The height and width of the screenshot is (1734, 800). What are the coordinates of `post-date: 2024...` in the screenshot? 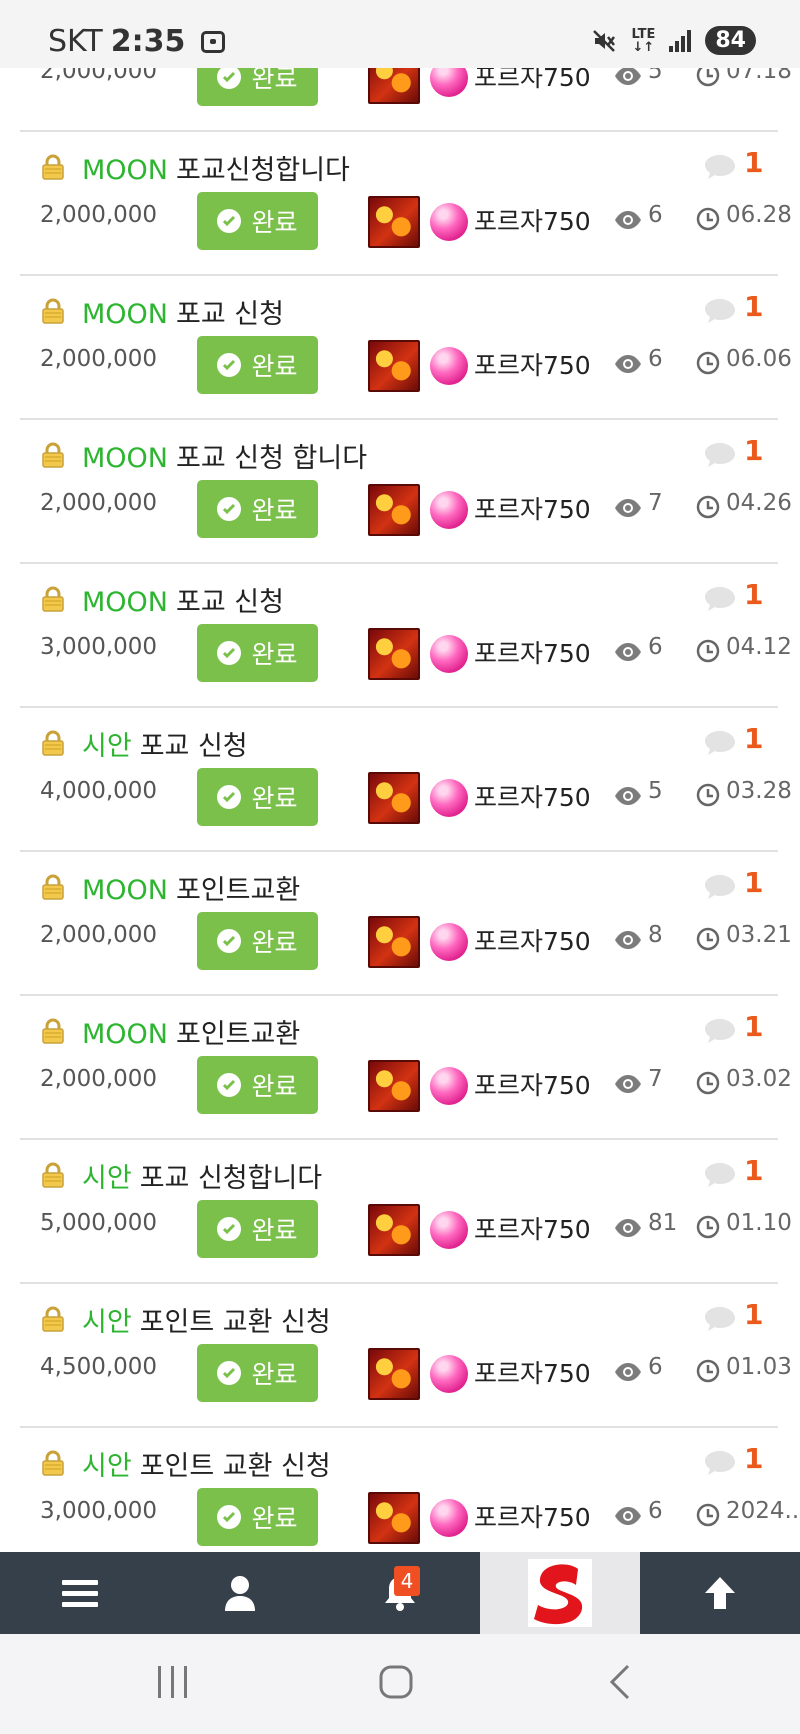 It's located at (763, 1511).